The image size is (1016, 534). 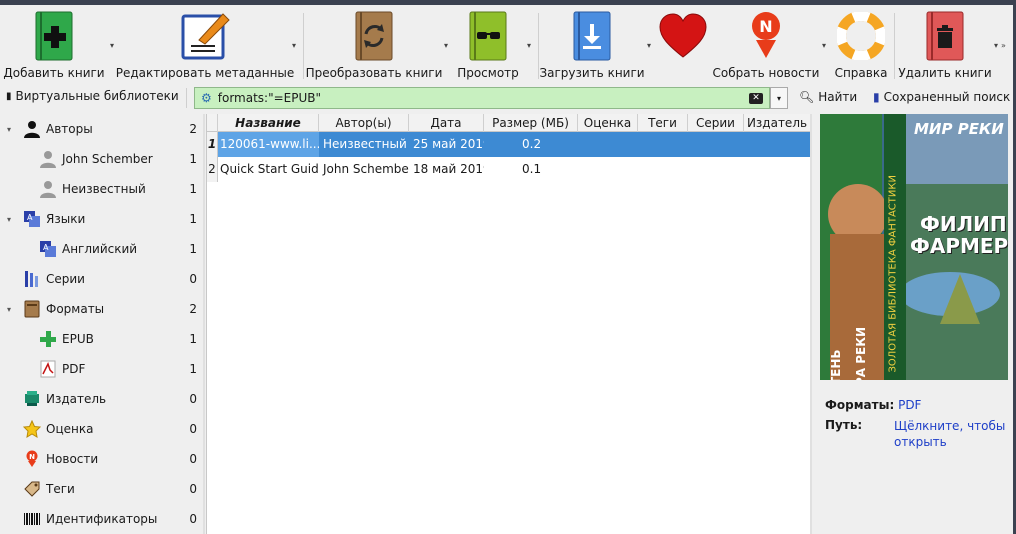 What do you see at coordinates (54, 73) in the screenshot?
I see `add-books-label: Добавить книги` at bounding box center [54, 73].